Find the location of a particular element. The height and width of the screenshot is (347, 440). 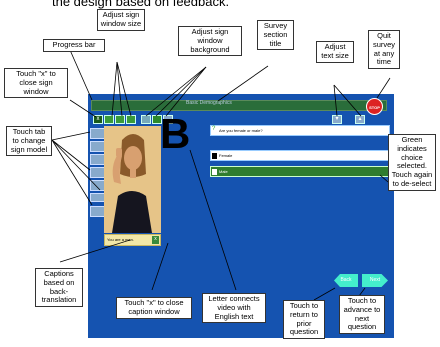

annotation-quit: Quit survey at any time is located at coordinates (384, 50).